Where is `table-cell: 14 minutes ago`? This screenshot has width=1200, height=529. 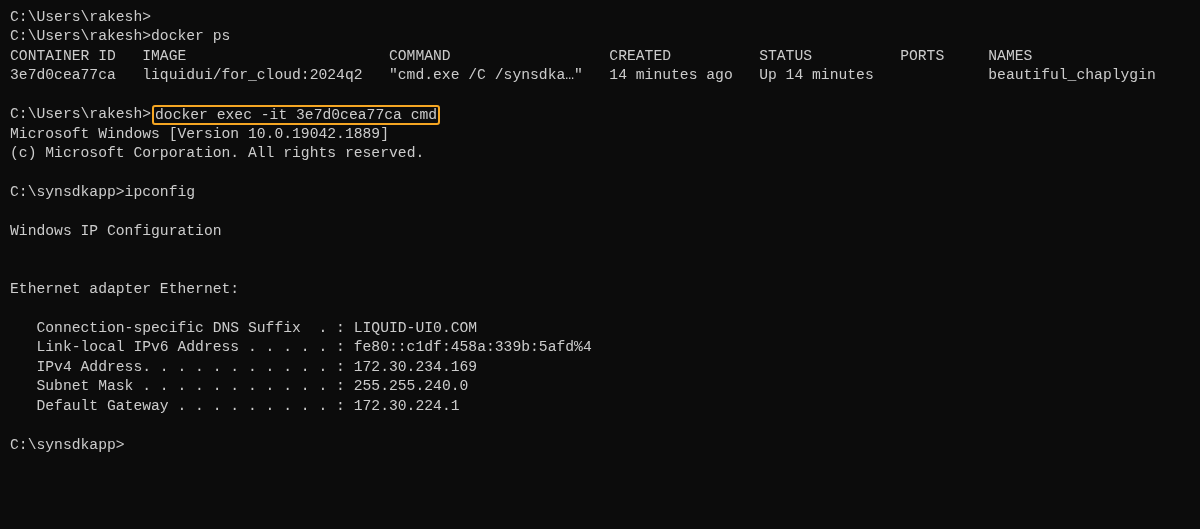 table-cell: 14 minutes ago is located at coordinates (671, 75).